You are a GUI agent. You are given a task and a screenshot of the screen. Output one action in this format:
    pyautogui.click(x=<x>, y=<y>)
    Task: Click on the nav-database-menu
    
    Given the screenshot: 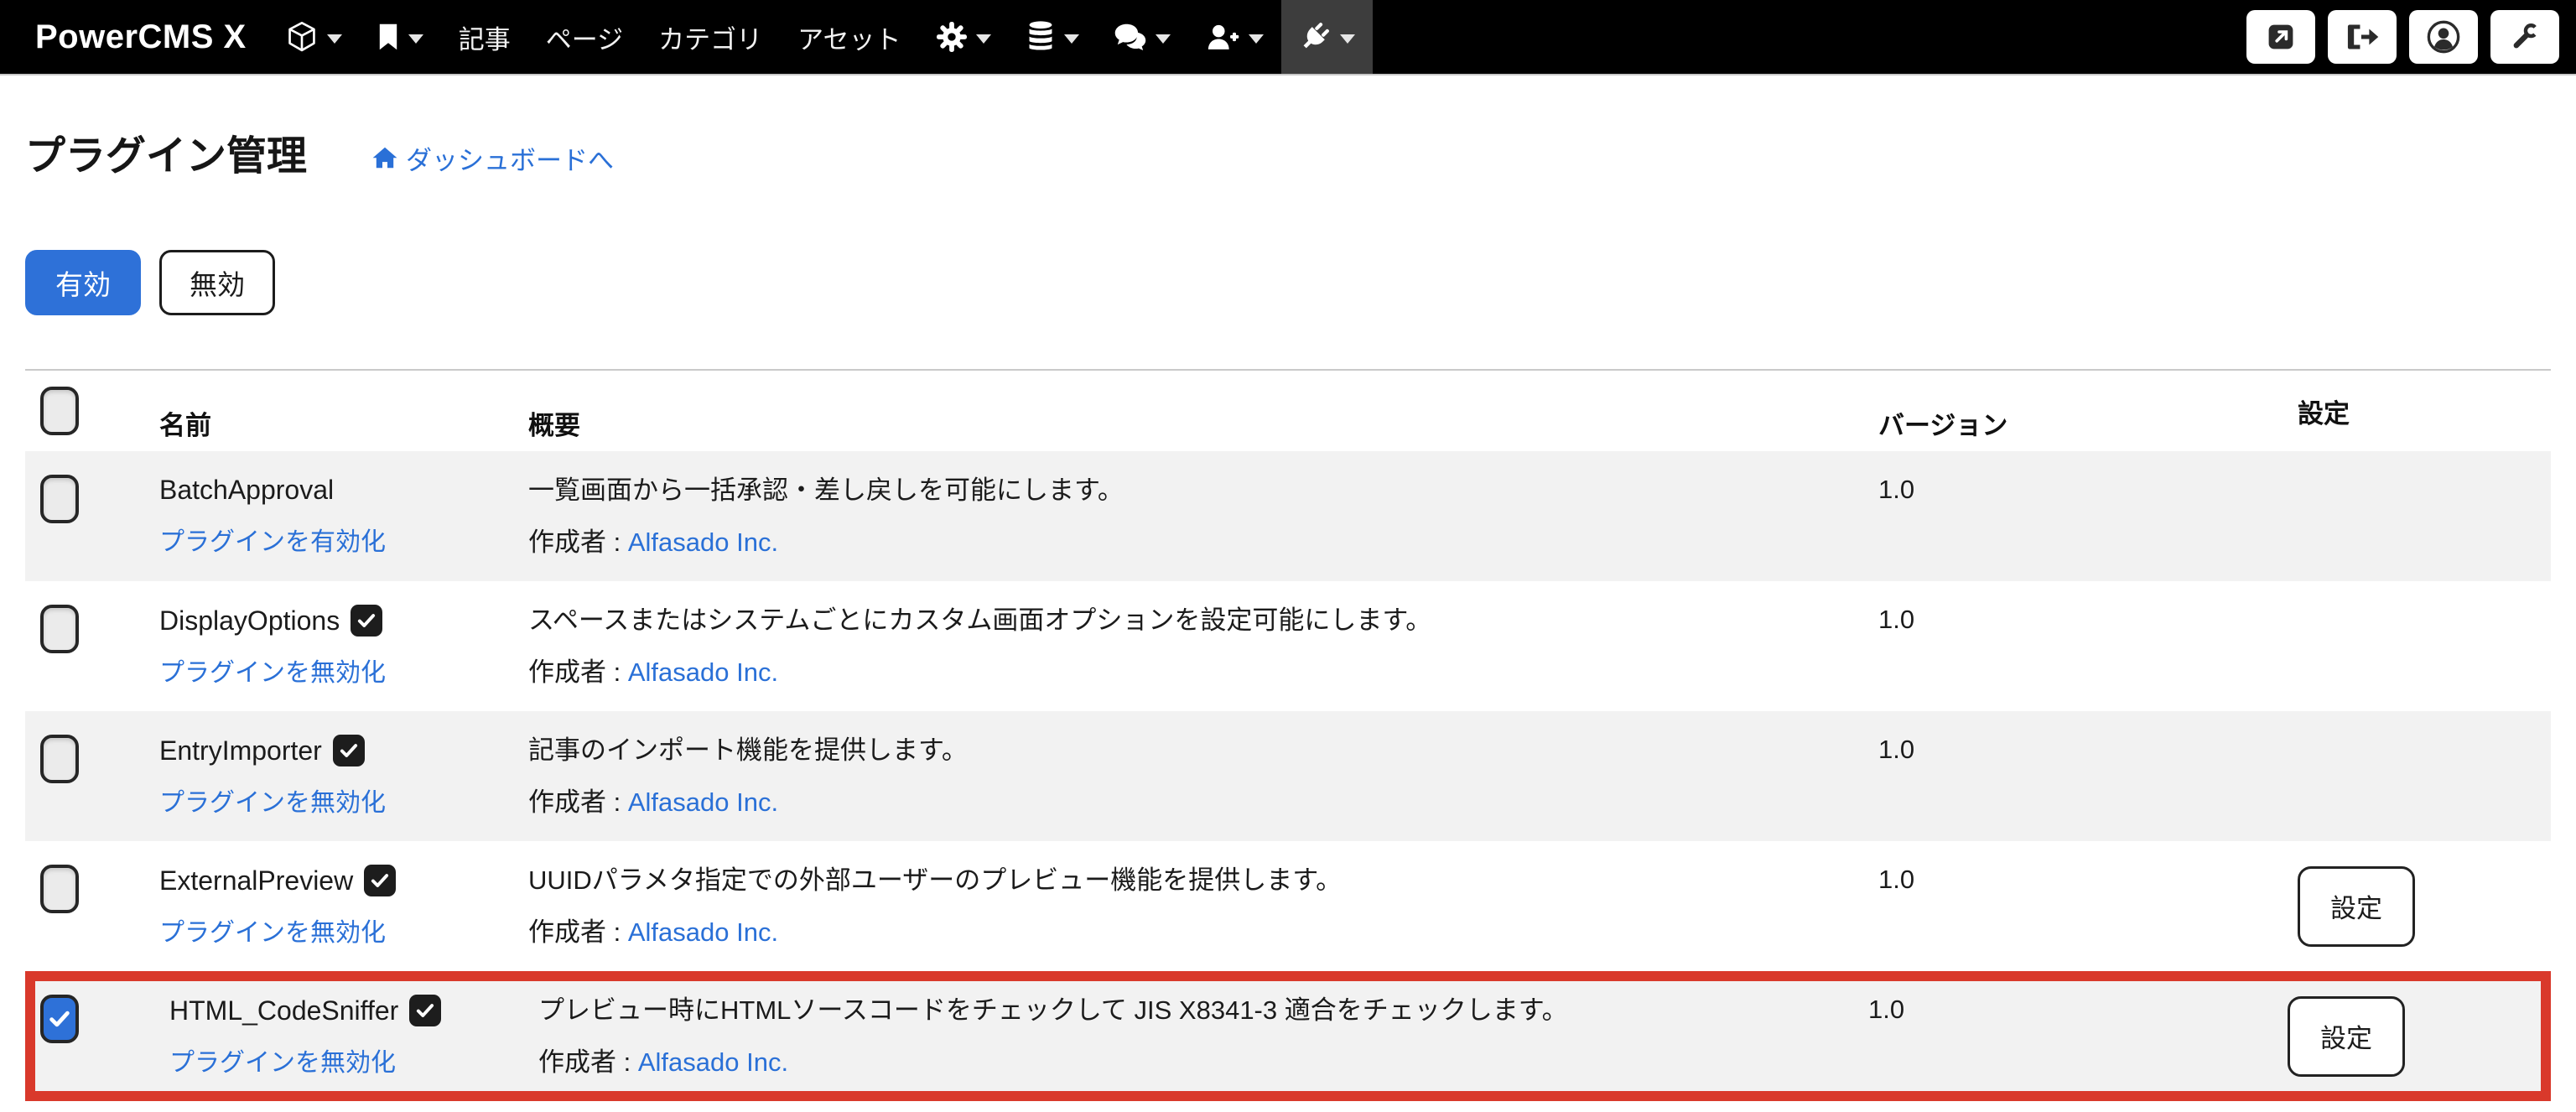 What is the action you would take?
    pyautogui.click(x=1053, y=37)
    